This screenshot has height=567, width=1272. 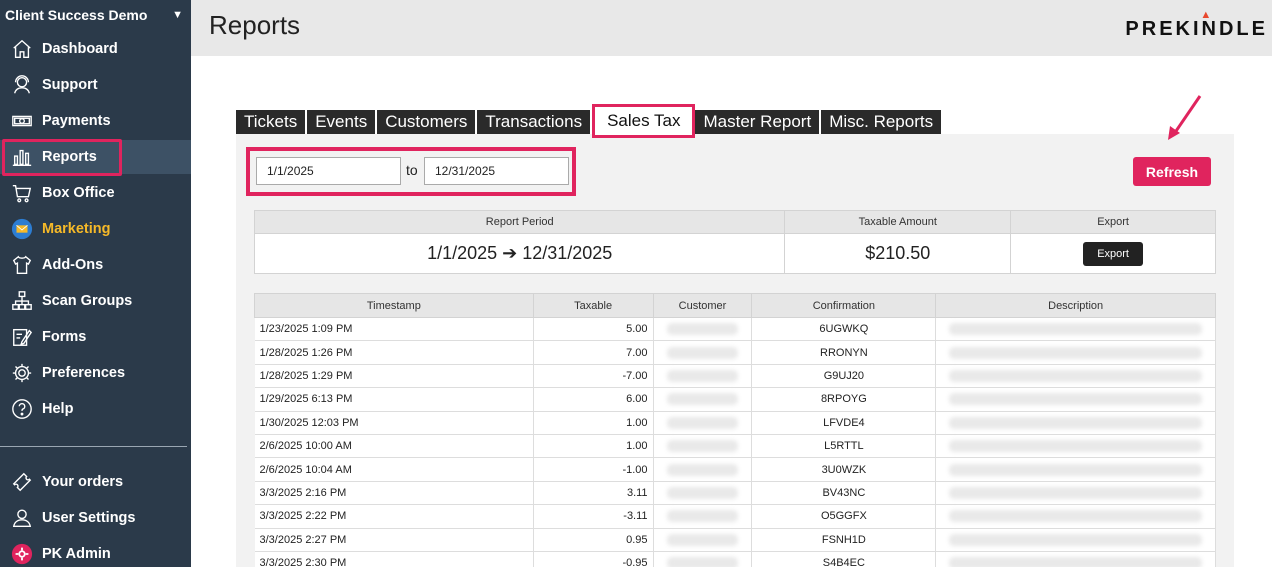 I want to click on org-switcher: Client Success Demo ▼, so click(x=95, y=15).